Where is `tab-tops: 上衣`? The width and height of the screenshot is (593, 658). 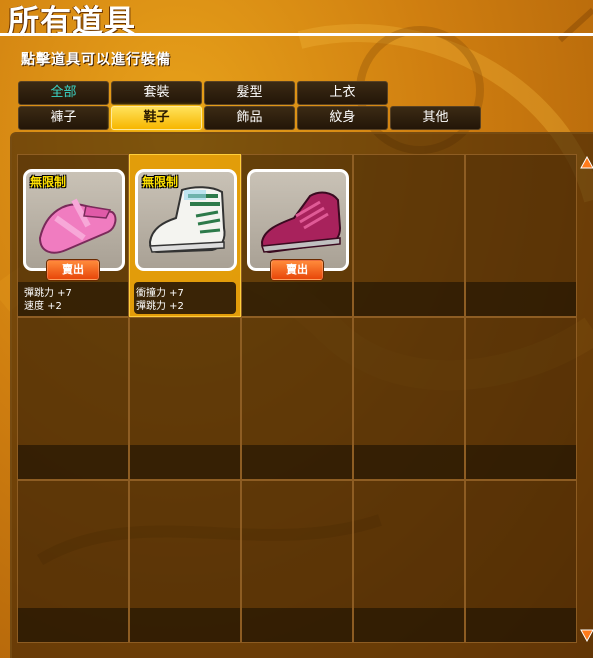
tab-tops: 上衣 is located at coordinates (342, 93).